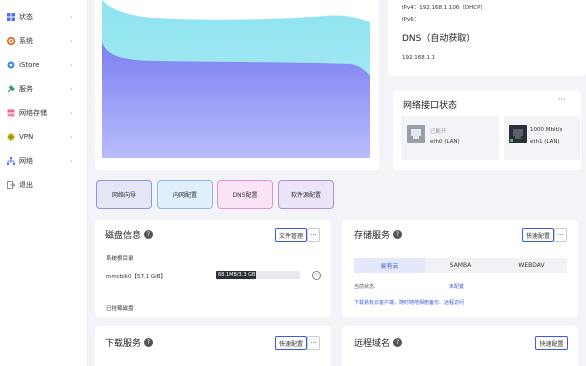  What do you see at coordinates (136, 277) in the screenshot?
I see `disk-device-name: mmcblk0【57.1 GiB】` at bounding box center [136, 277].